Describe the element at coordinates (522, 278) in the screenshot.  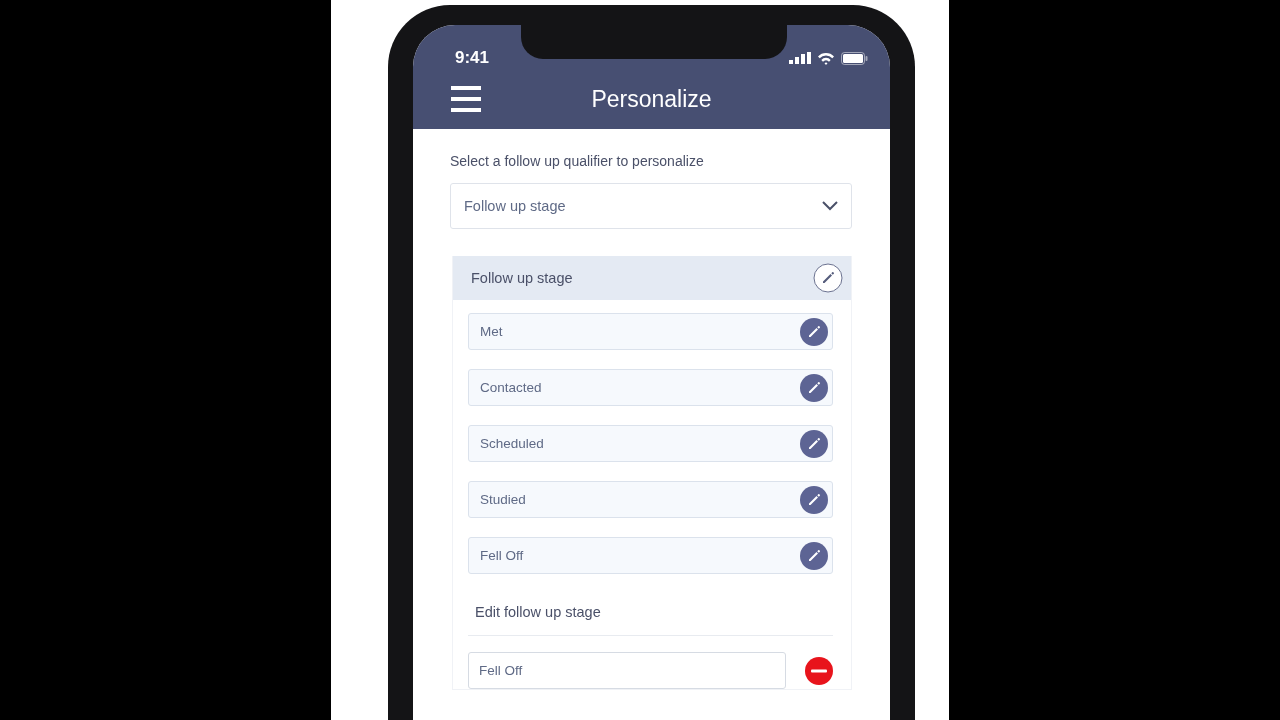
I see `panel-title: Follow up stage` at that location.